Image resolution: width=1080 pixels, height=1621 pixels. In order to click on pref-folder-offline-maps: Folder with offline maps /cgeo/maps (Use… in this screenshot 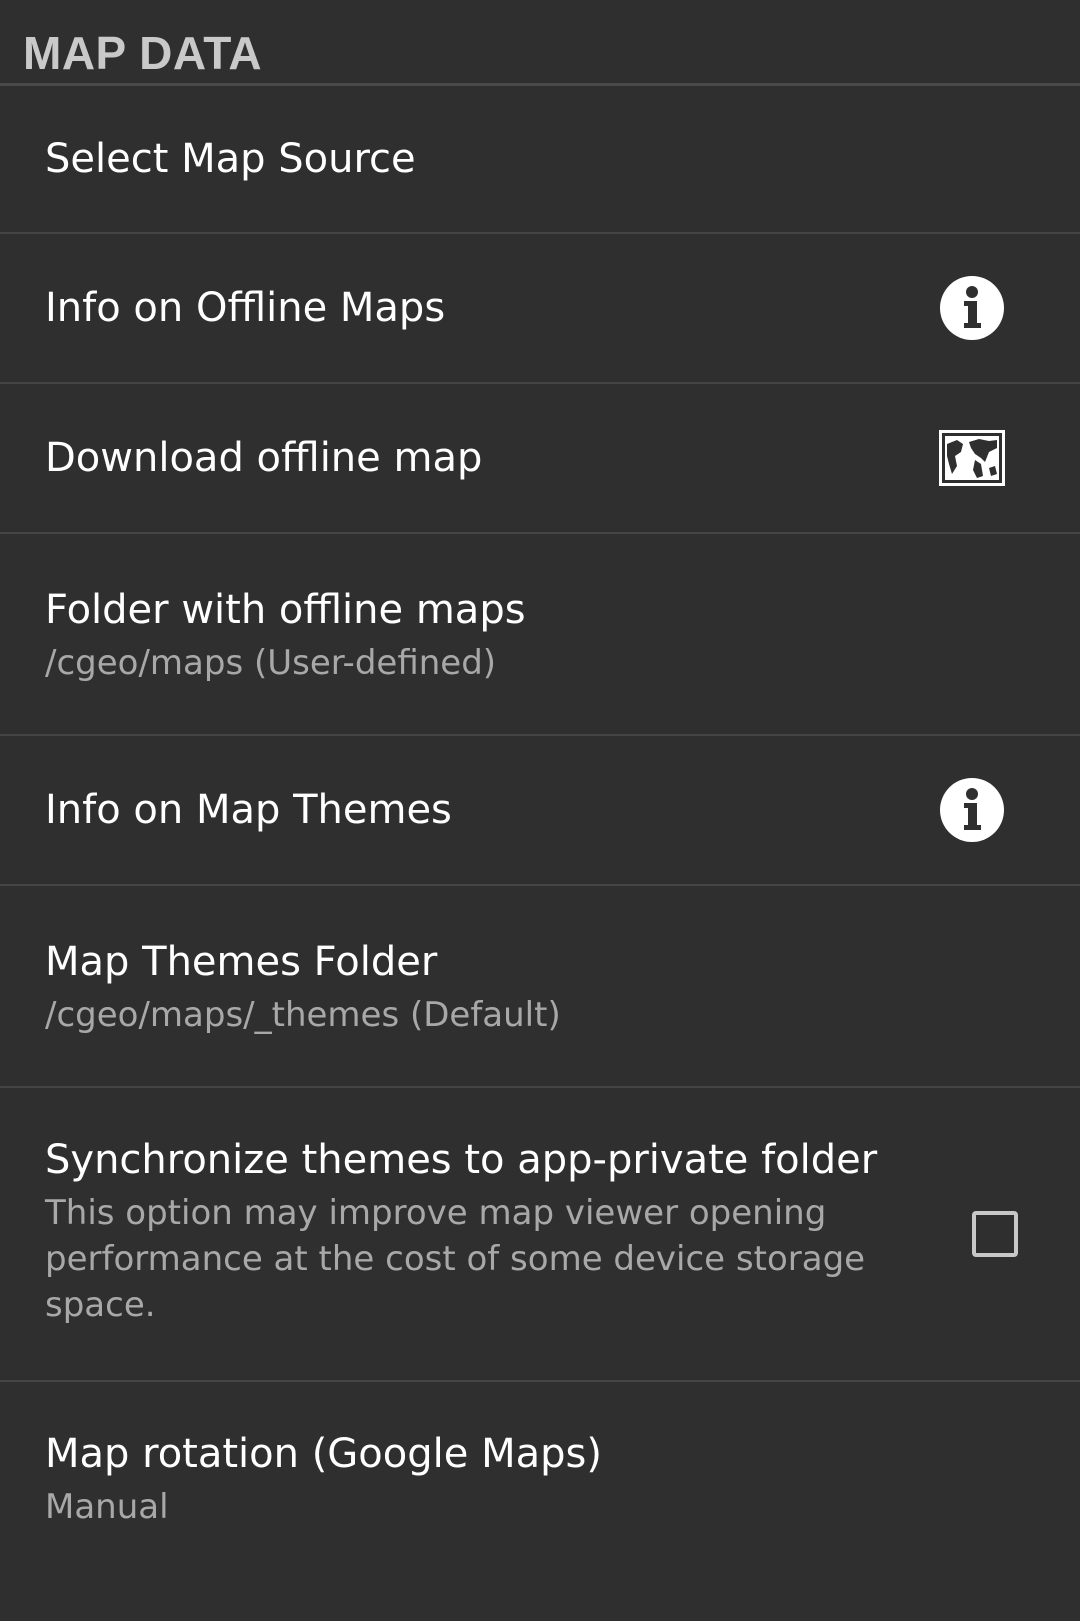, I will do `click(540, 635)`.